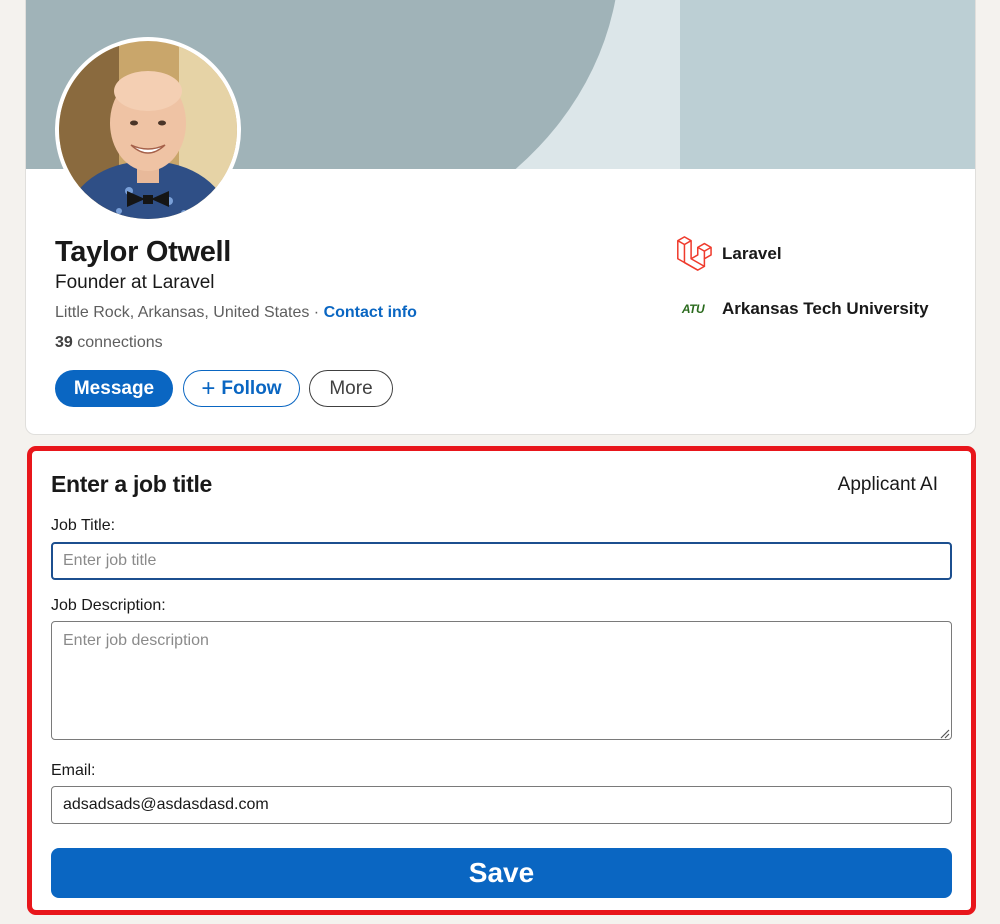 This screenshot has width=1000, height=924. What do you see at coordinates (370, 312) in the screenshot?
I see `contact-info-link: Contact info` at bounding box center [370, 312].